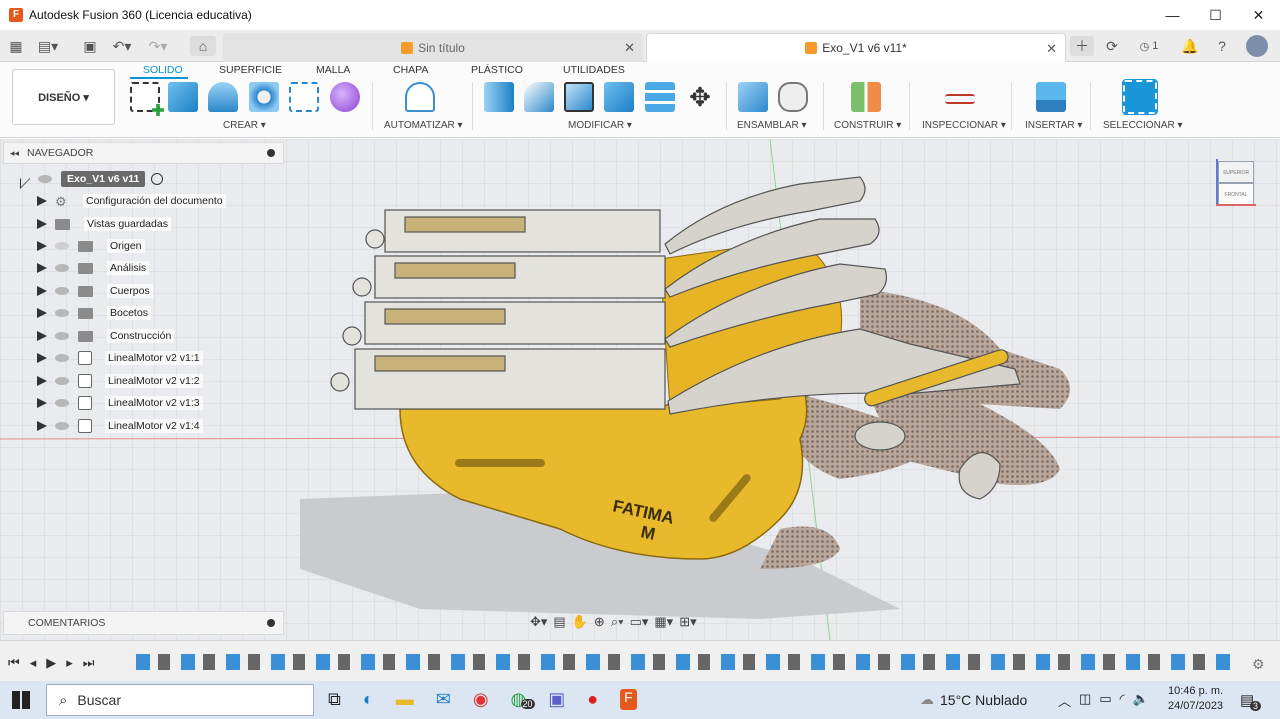 The width and height of the screenshot is (1280, 719). Describe the element at coordinates (271, 623) in the screenshot. I see `add-comment-icon` at that location.